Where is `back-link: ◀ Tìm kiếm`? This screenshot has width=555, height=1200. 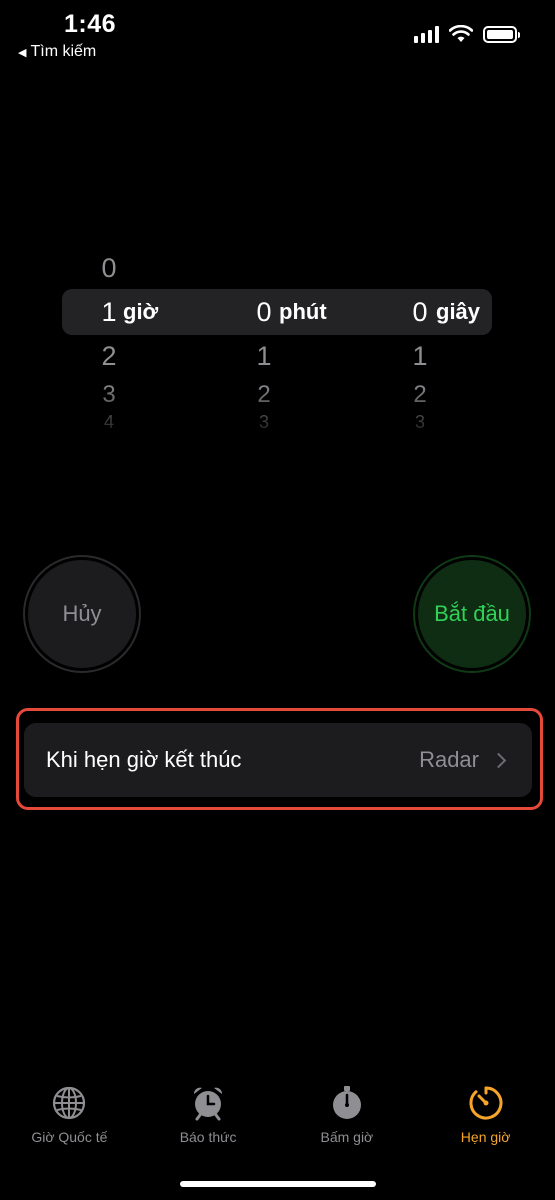
back-link: ◀ Tìm kiếm is located at coordinates (57, 52).